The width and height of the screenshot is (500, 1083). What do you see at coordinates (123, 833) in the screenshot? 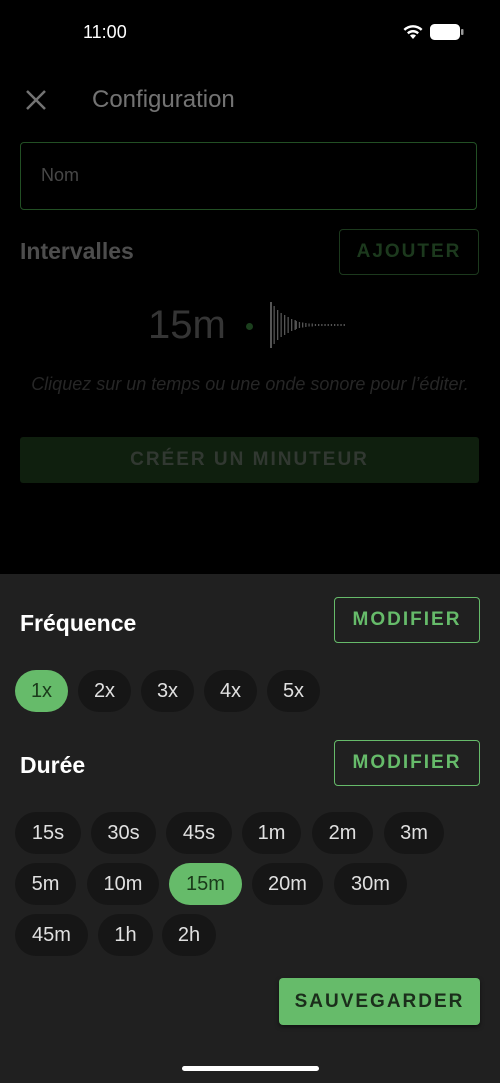
I see `duration-chip: 30s` at bounding box center [123, 833].